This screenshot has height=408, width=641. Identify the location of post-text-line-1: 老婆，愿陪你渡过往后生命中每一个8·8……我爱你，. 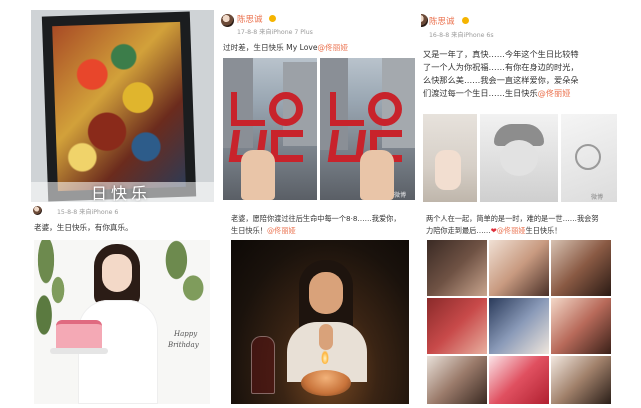
(316, 218).